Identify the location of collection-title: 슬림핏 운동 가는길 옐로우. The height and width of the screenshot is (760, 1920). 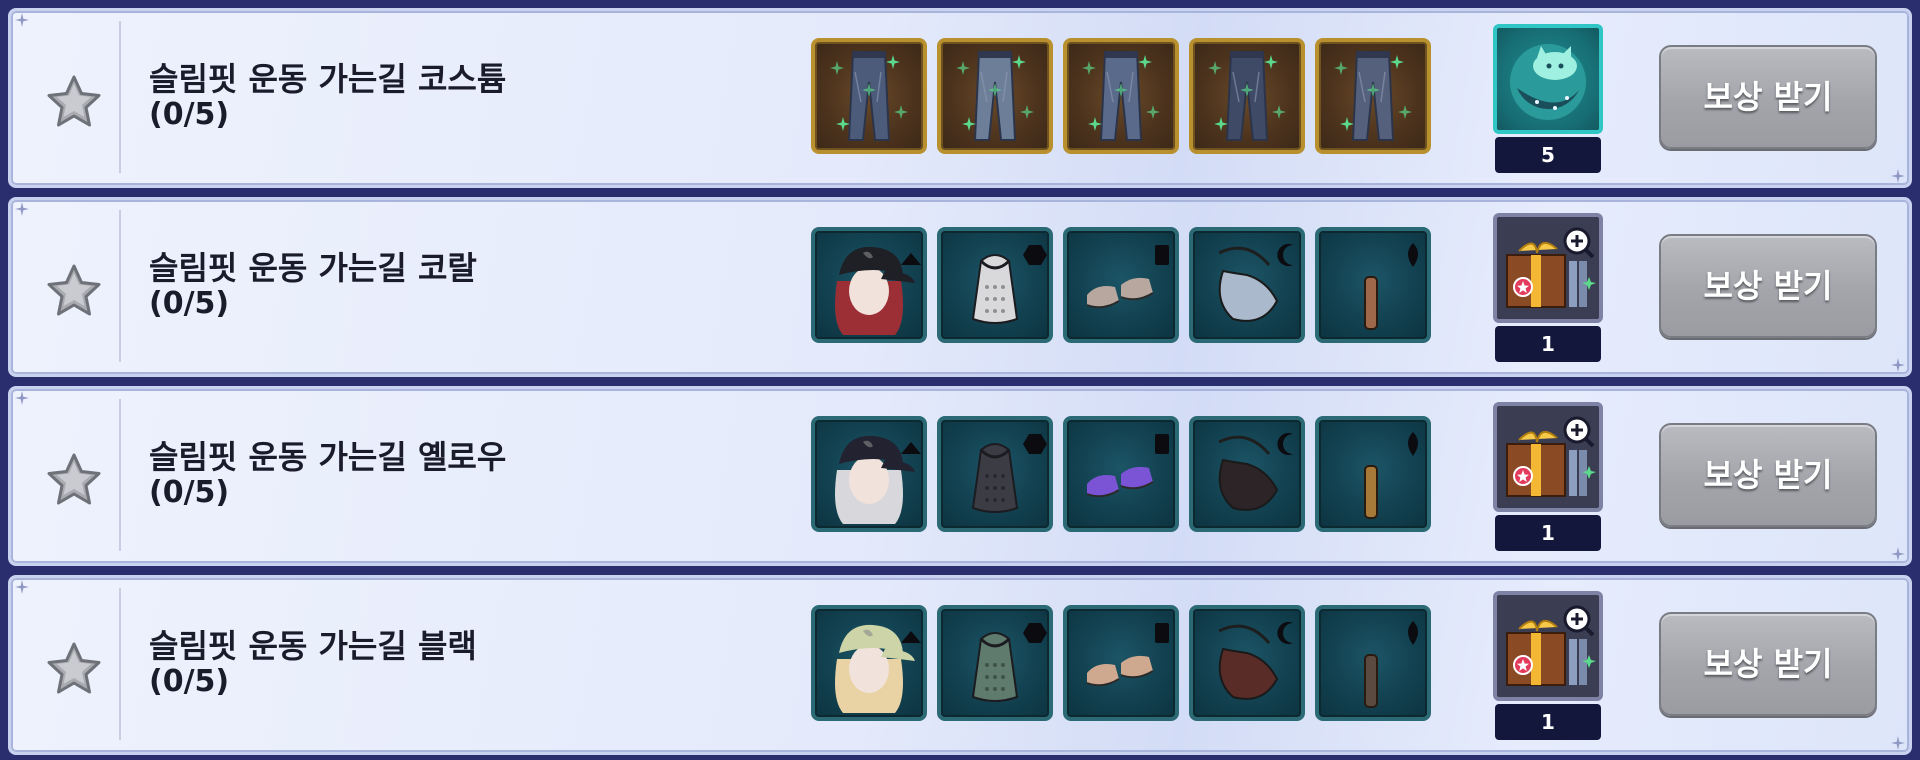
(328, 457).